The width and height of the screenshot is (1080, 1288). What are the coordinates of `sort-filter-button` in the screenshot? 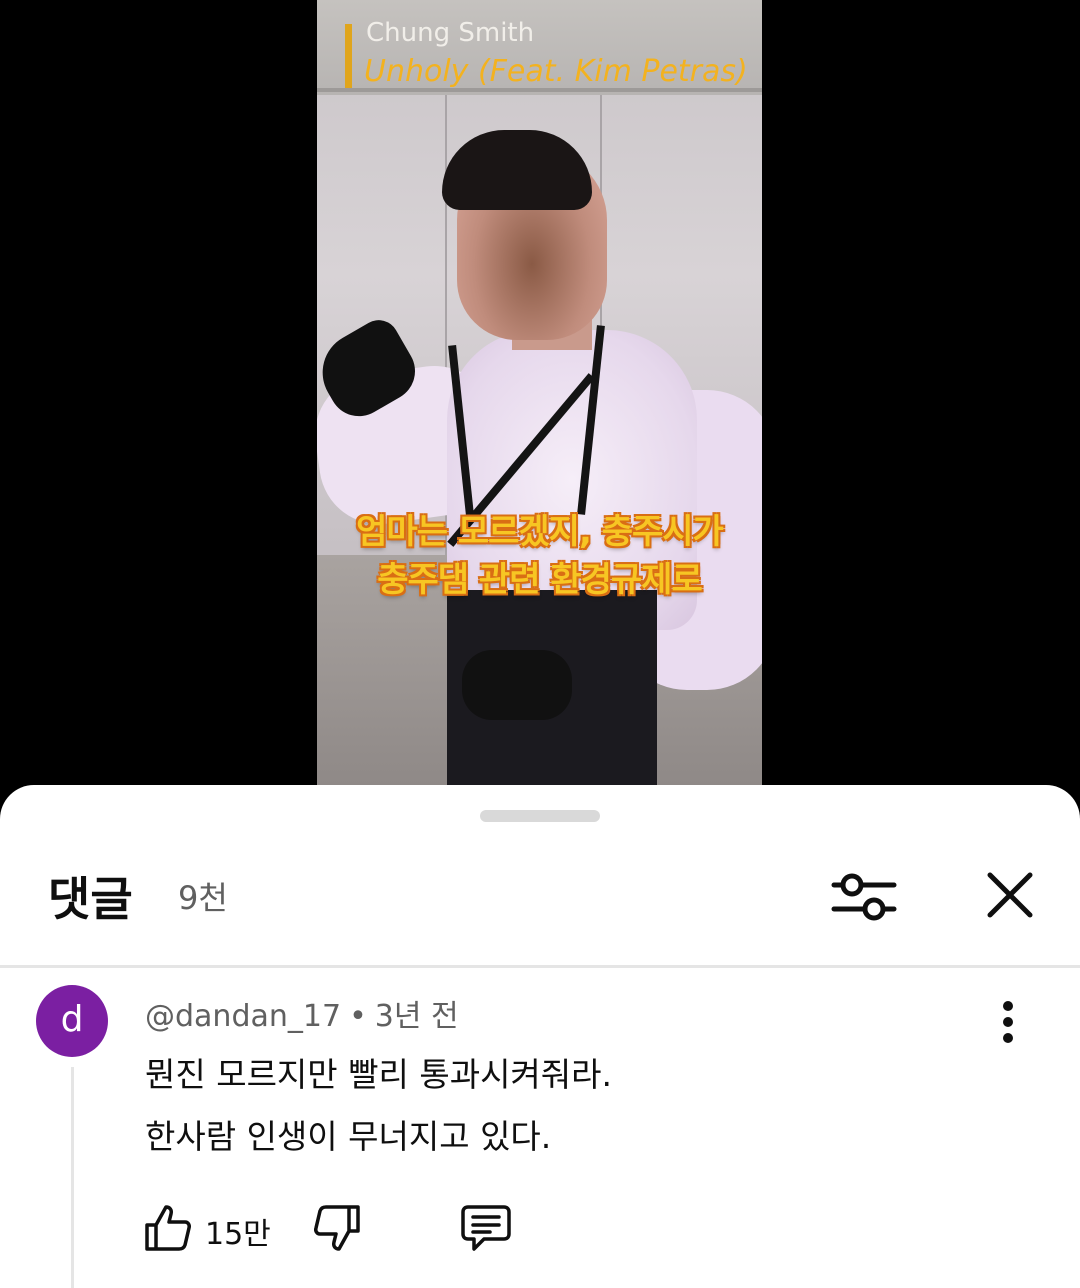 It's located at (864, 897).